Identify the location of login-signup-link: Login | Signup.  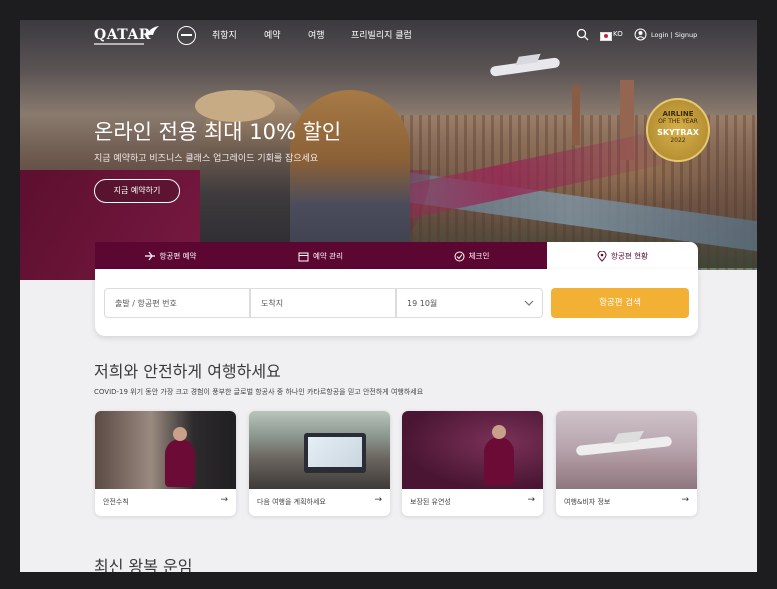
(674, 35).